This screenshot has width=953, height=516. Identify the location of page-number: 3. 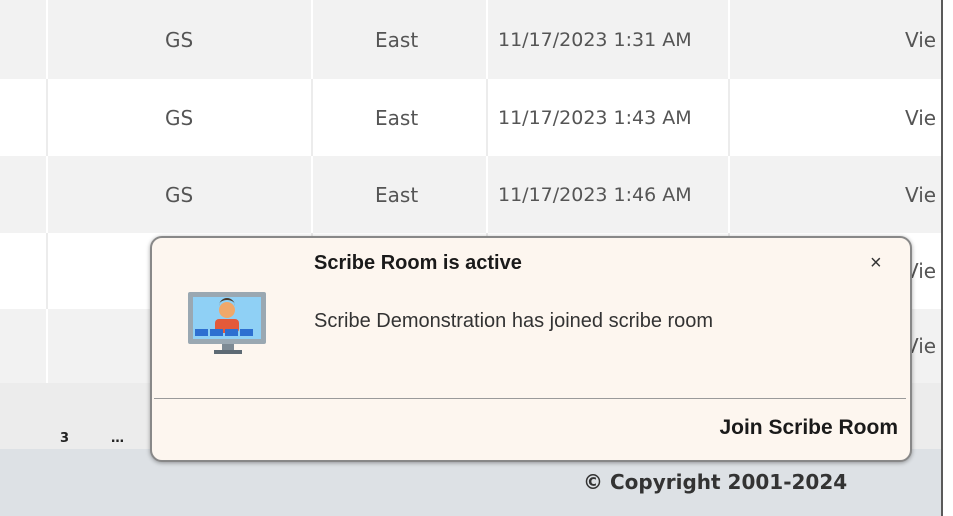
(64, 438).